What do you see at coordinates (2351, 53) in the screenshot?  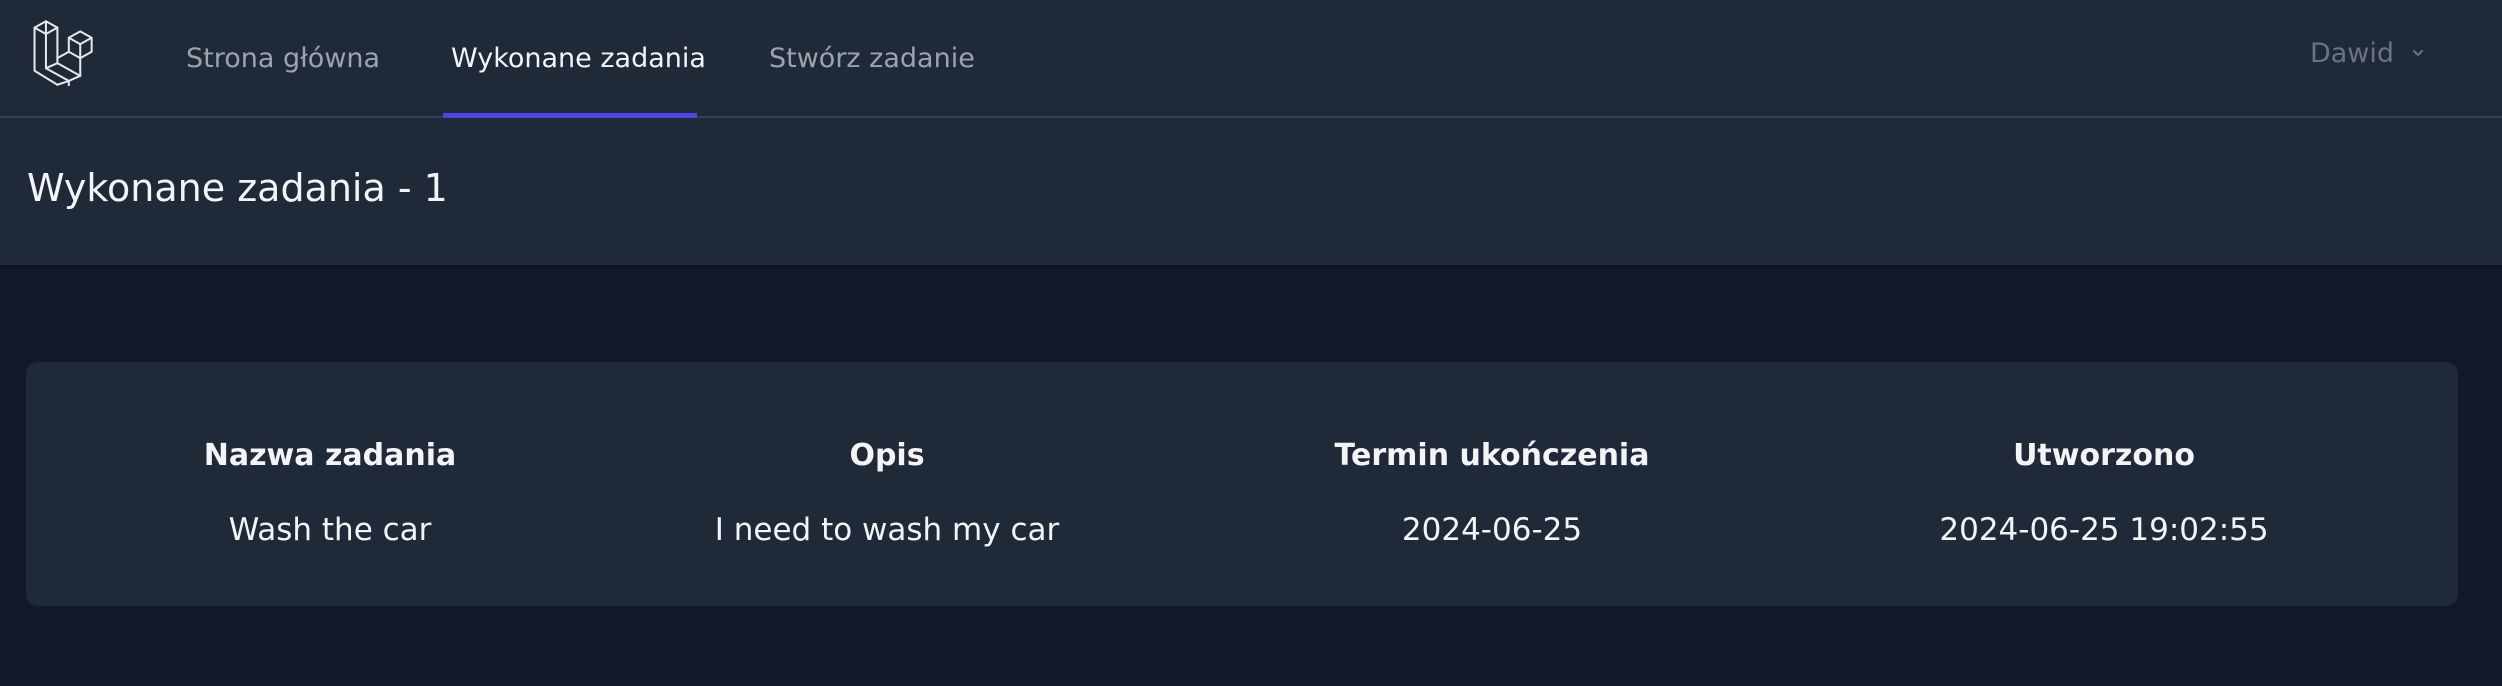 I see `user-name: Dawid` at bounding box center [2351, 53].